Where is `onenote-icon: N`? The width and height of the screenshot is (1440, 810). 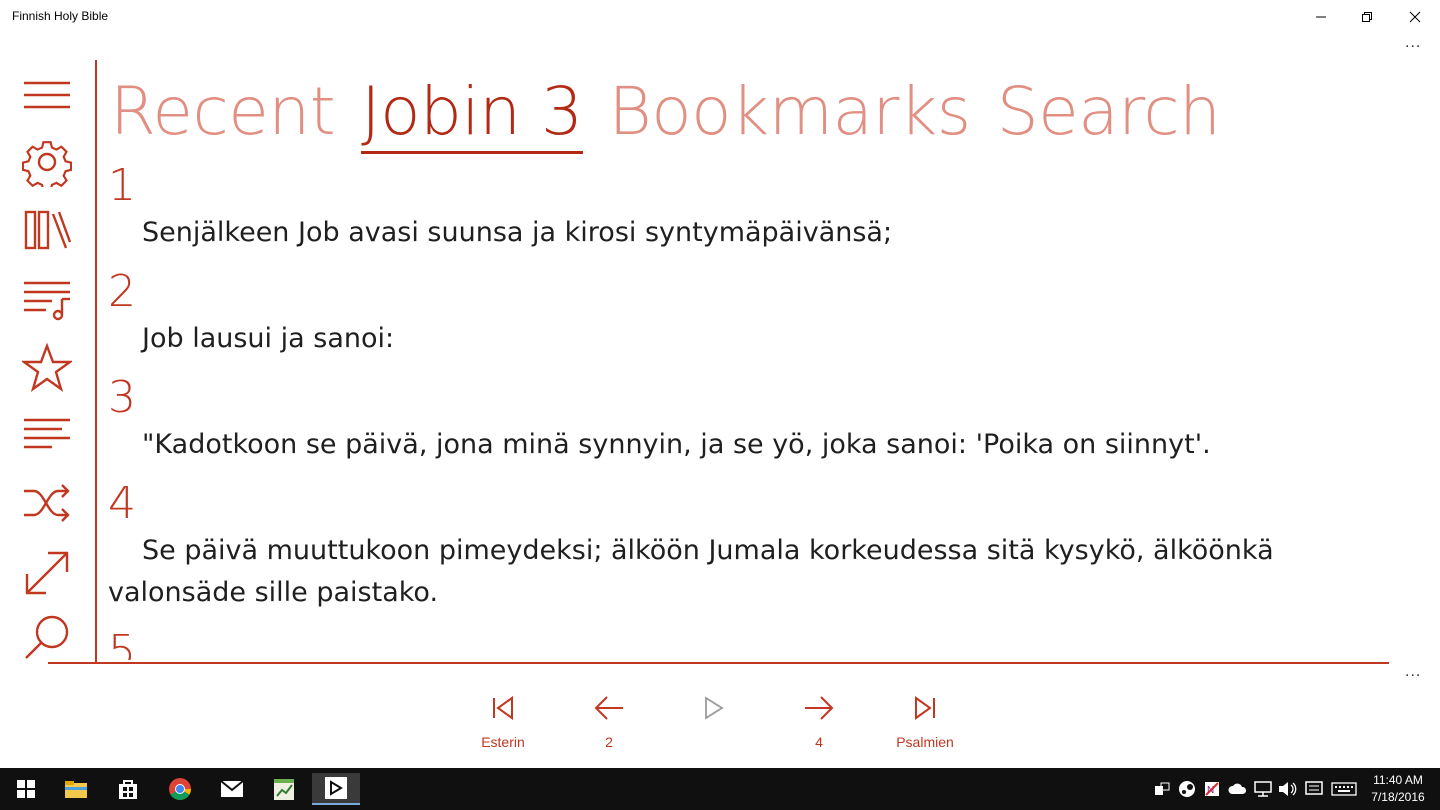
onenote-icon: N is located at coordinates (1212, 789).